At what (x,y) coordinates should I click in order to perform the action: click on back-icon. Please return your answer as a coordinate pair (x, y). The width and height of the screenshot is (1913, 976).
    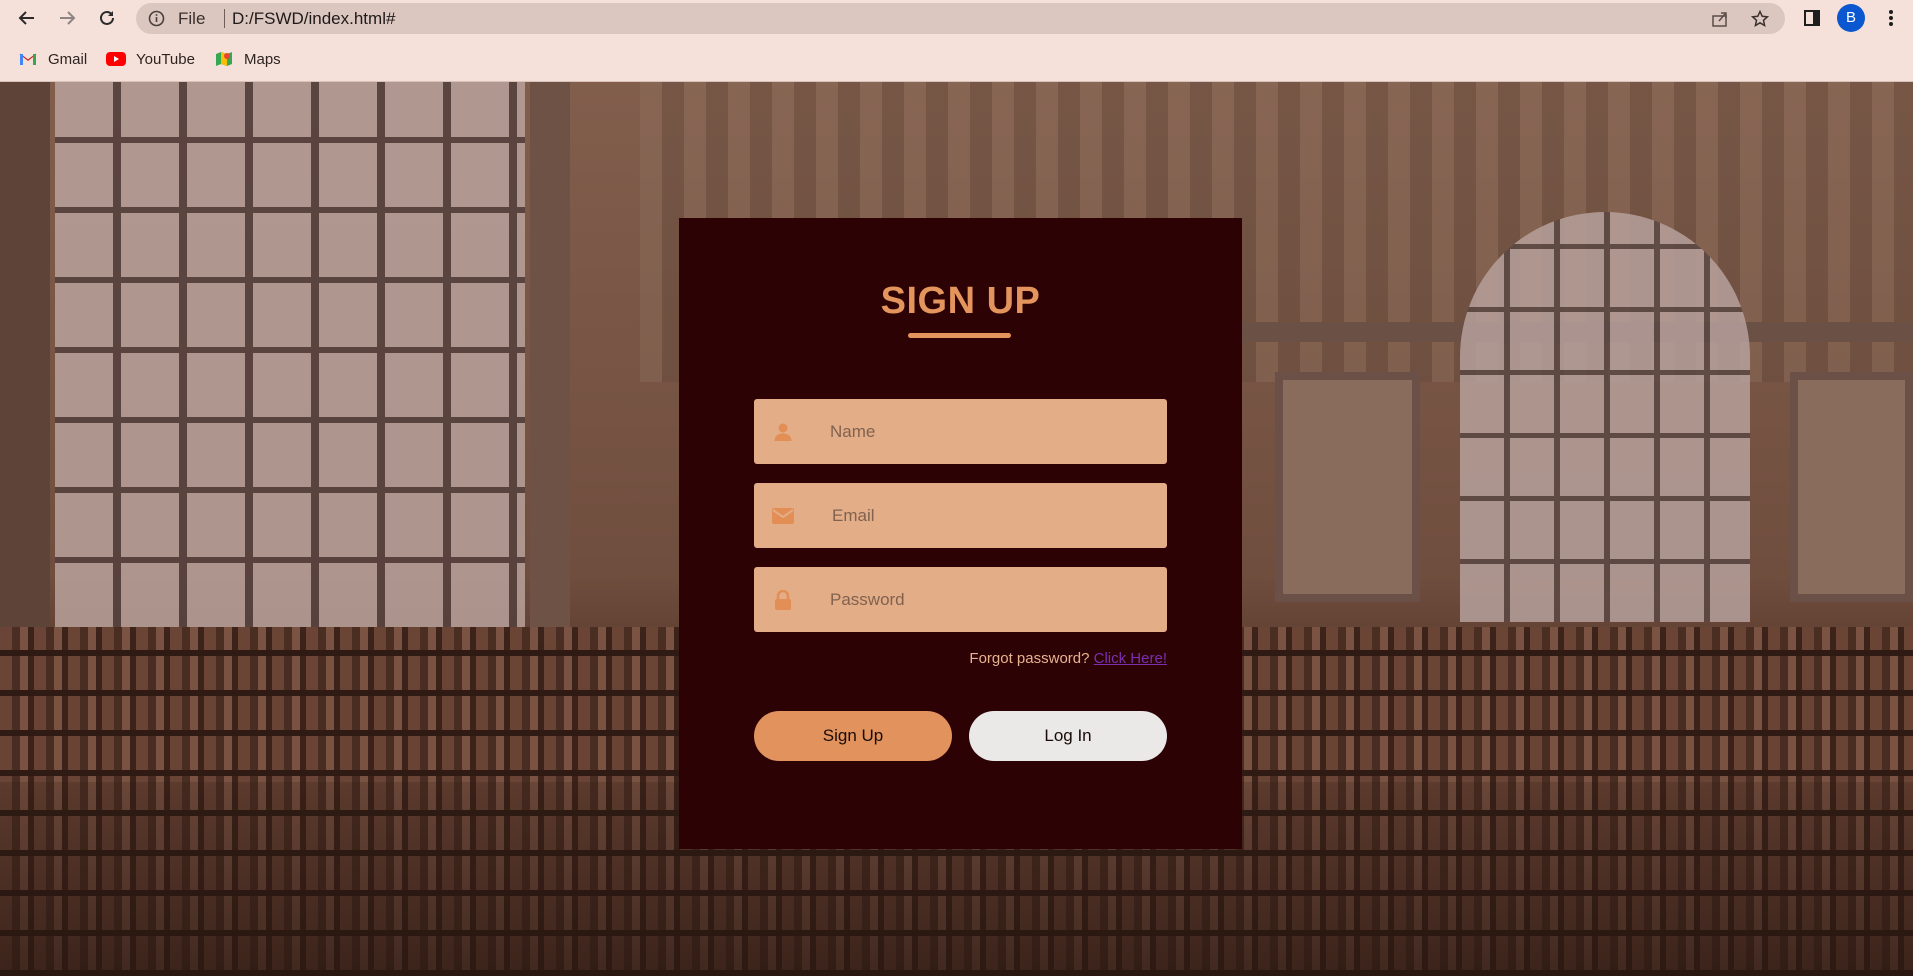
    Looking at the image, I should click on (27, 18).